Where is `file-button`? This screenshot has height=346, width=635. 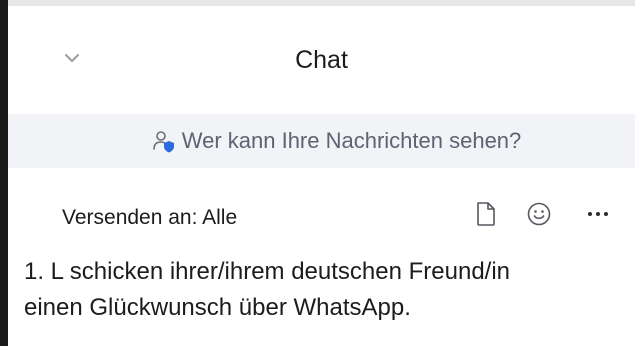
file-button is located at coordinates (486, 214).